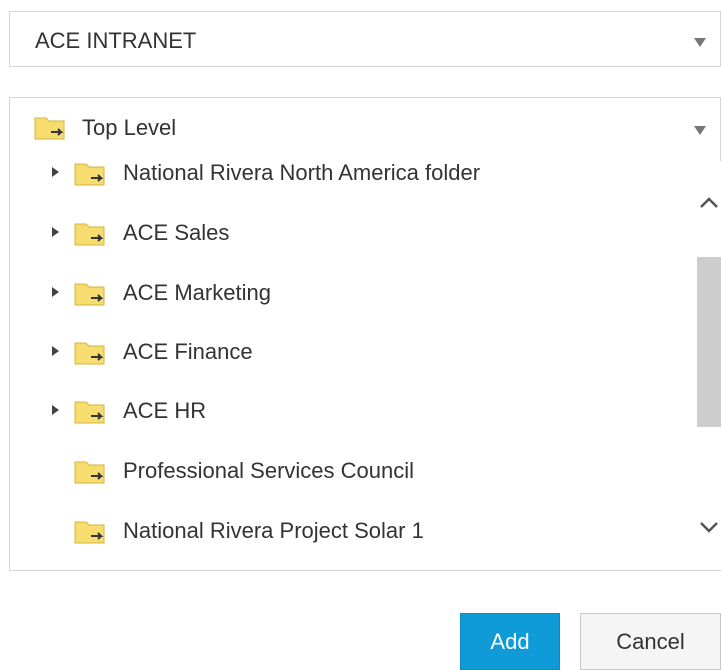 The height and width of the screenshot is (670, 721). I want to click on scroll-up-icon, so click(709, 203).